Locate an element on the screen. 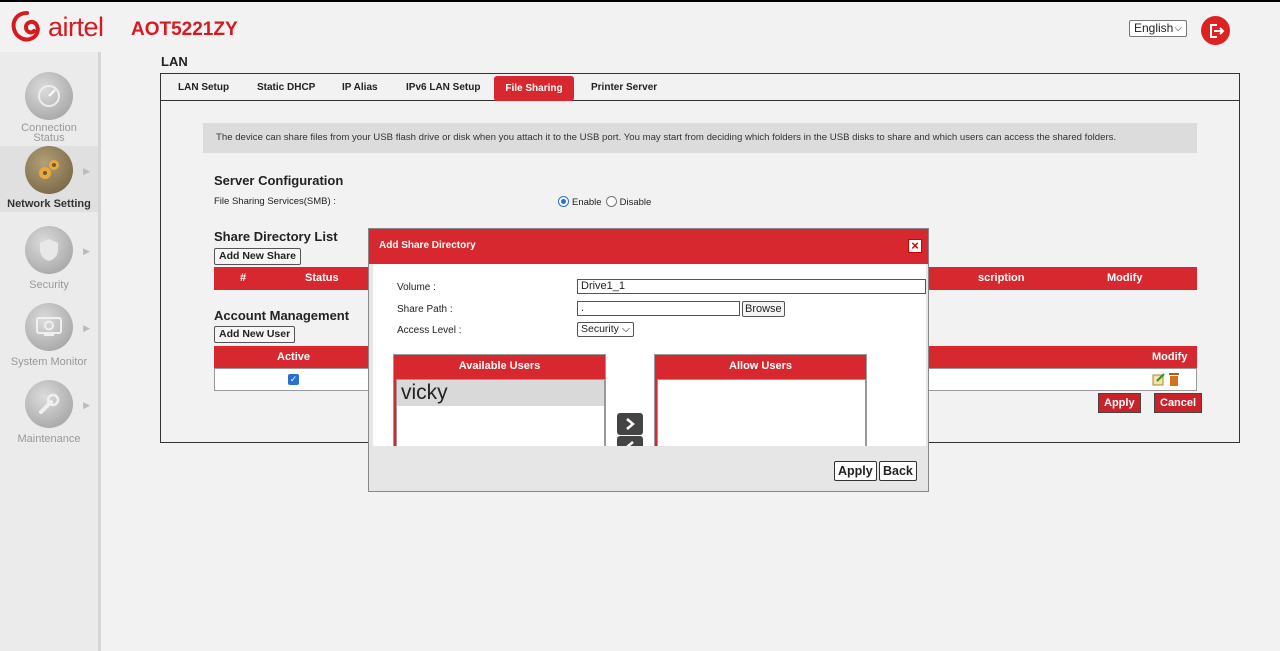  move-left-button is located at coordinates (630, 441).